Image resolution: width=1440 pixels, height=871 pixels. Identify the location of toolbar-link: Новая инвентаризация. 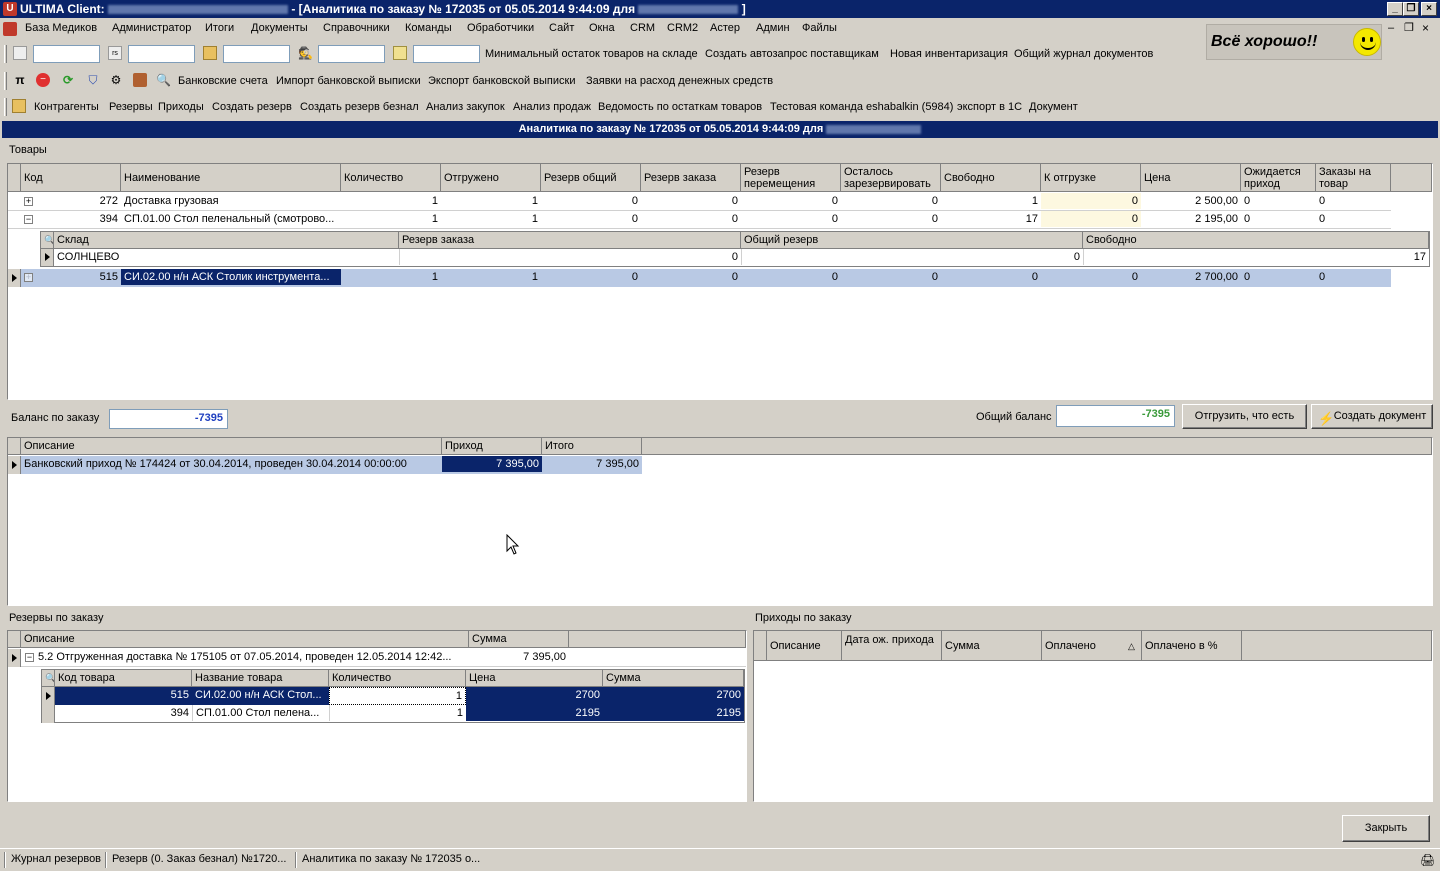
(949, 54).